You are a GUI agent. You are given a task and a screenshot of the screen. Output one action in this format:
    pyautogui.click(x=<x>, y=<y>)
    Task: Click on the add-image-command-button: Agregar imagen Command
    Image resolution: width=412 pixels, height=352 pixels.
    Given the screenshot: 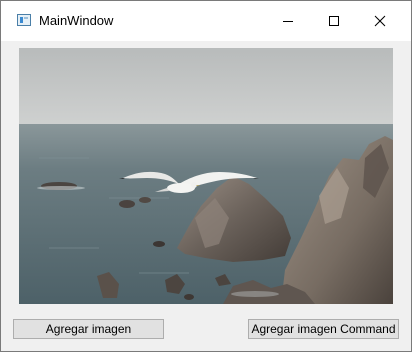 What is the action you would take?
    pyautogui.click(x=323, y=329)
    